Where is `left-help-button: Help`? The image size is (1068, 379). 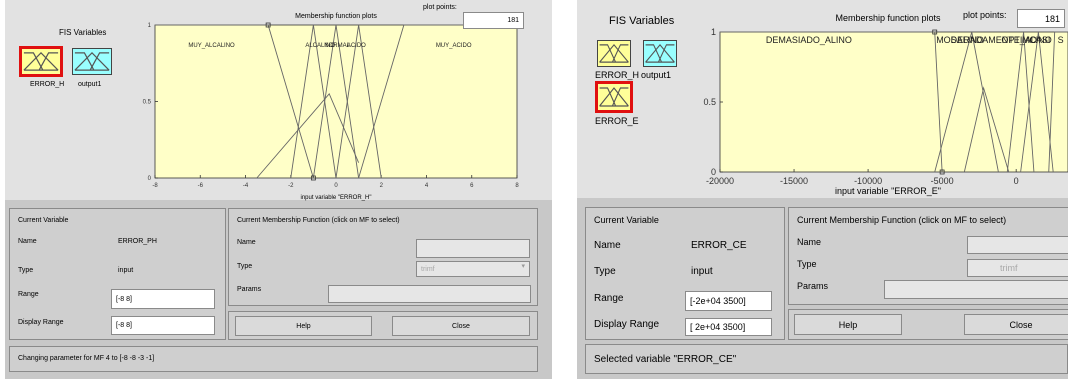
left-help-button: Help is located at coordinates (303, 326).